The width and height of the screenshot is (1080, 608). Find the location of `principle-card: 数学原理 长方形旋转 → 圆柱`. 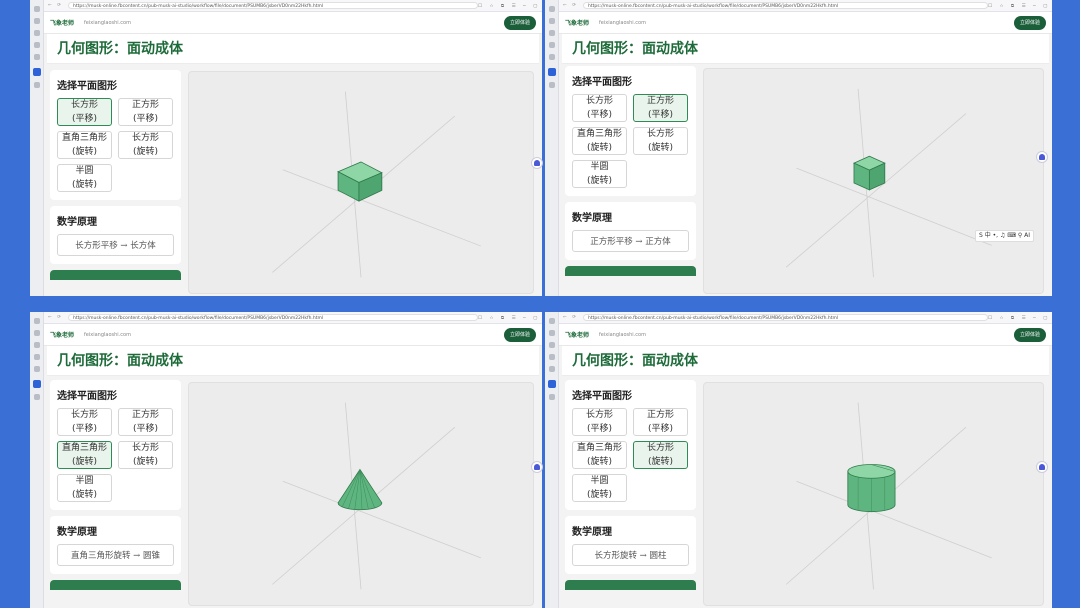

principle-card: 数学原理 长方形旋转 → 圆柱 is located at coordinates (630, 545).